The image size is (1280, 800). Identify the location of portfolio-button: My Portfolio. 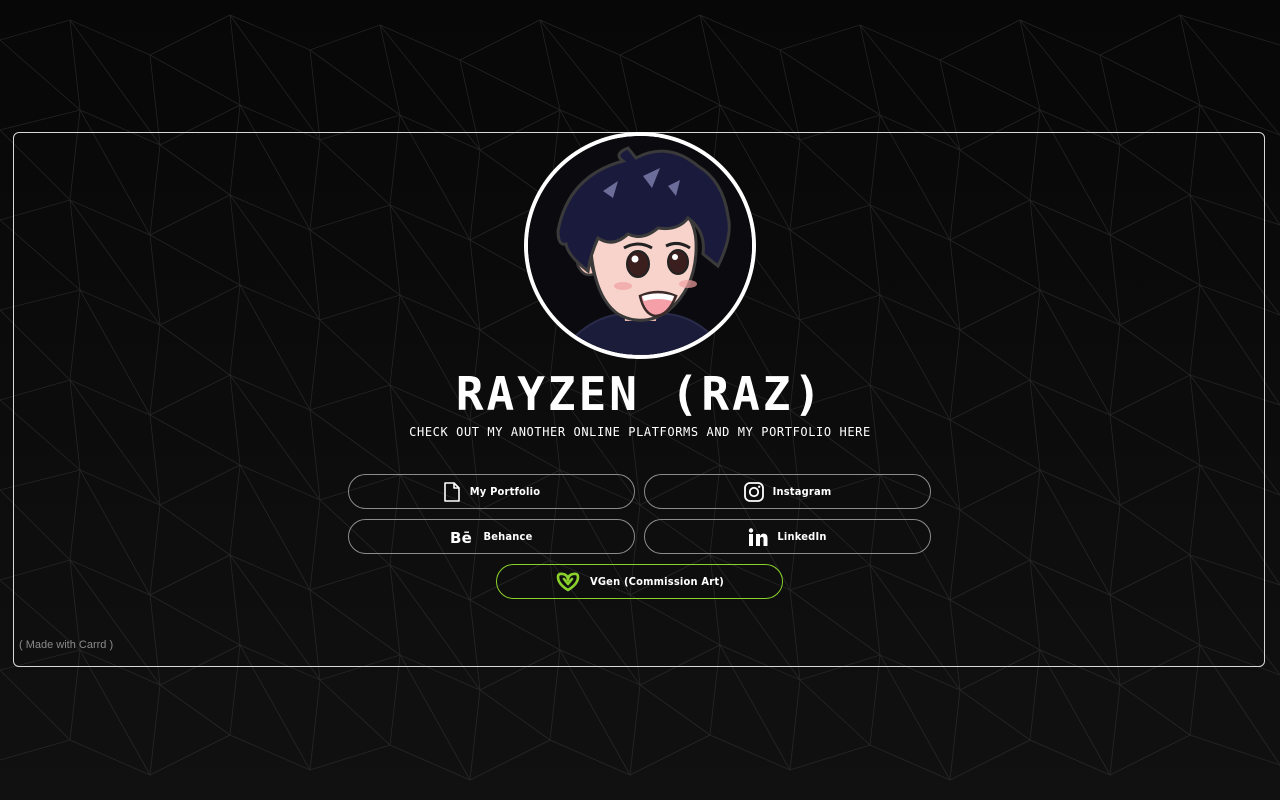
(491, 491).